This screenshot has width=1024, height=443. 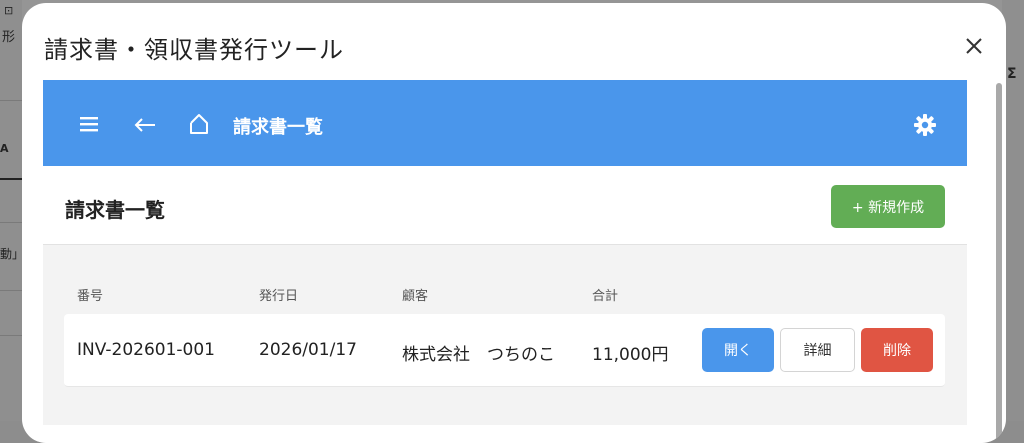 I want to click on home-icon, so click(x=199, y=126).